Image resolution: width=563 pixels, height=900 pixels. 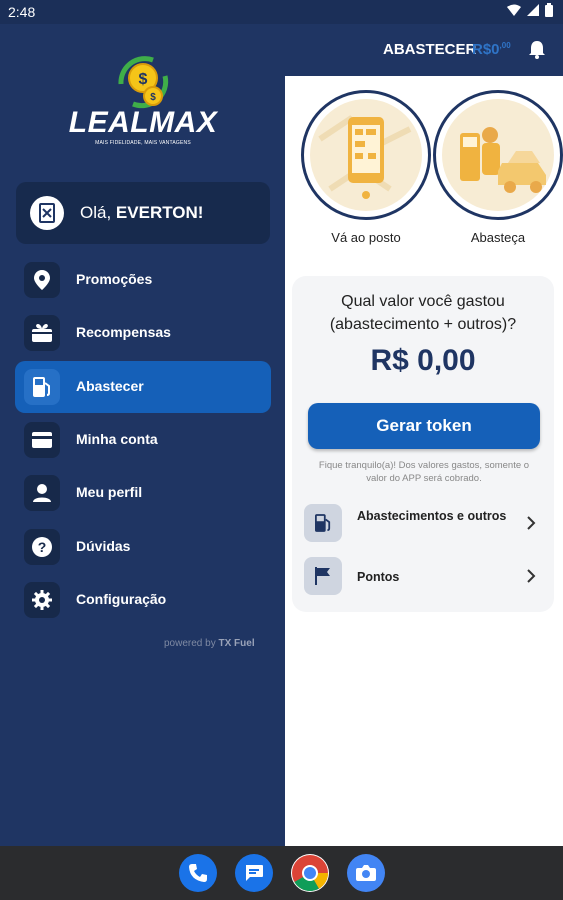 What do you see at coordinates (486, 49) in the screenshot?
I see `balance-value: R$0` at bounding box center [486, 49].